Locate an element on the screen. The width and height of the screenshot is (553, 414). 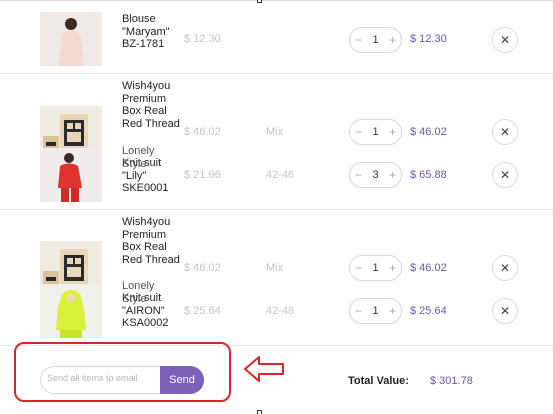
unit-price: $ 25.64 is located at coordinates (202, 311).